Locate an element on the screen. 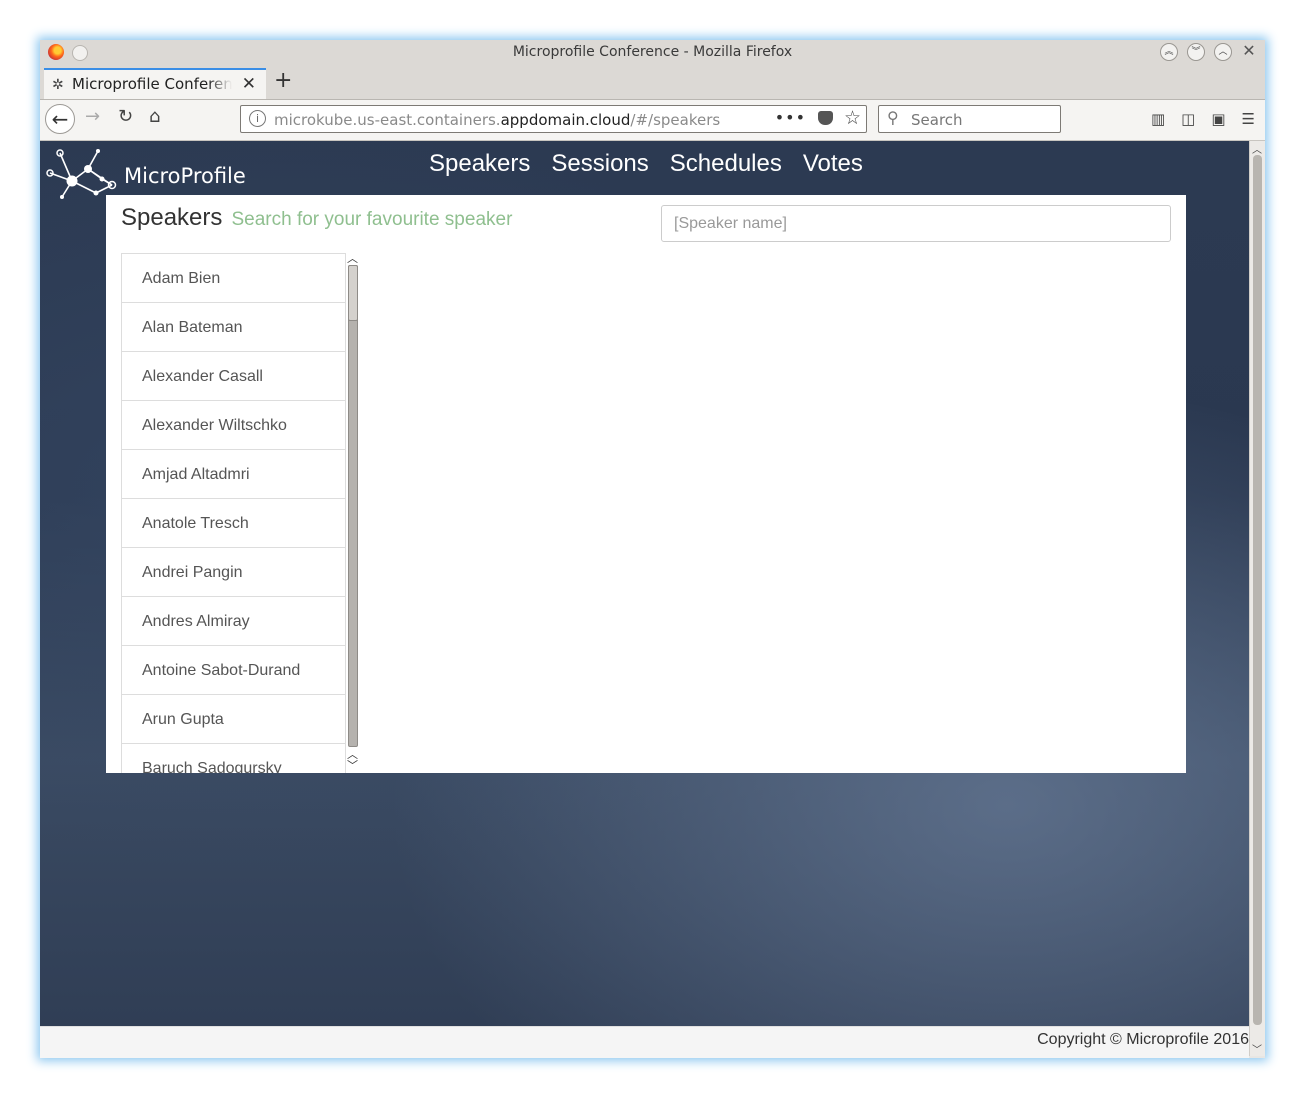 The width and height of the screenshot is (1306, 1100). reload-icon: ↻ is located at coordinates (126, 116).